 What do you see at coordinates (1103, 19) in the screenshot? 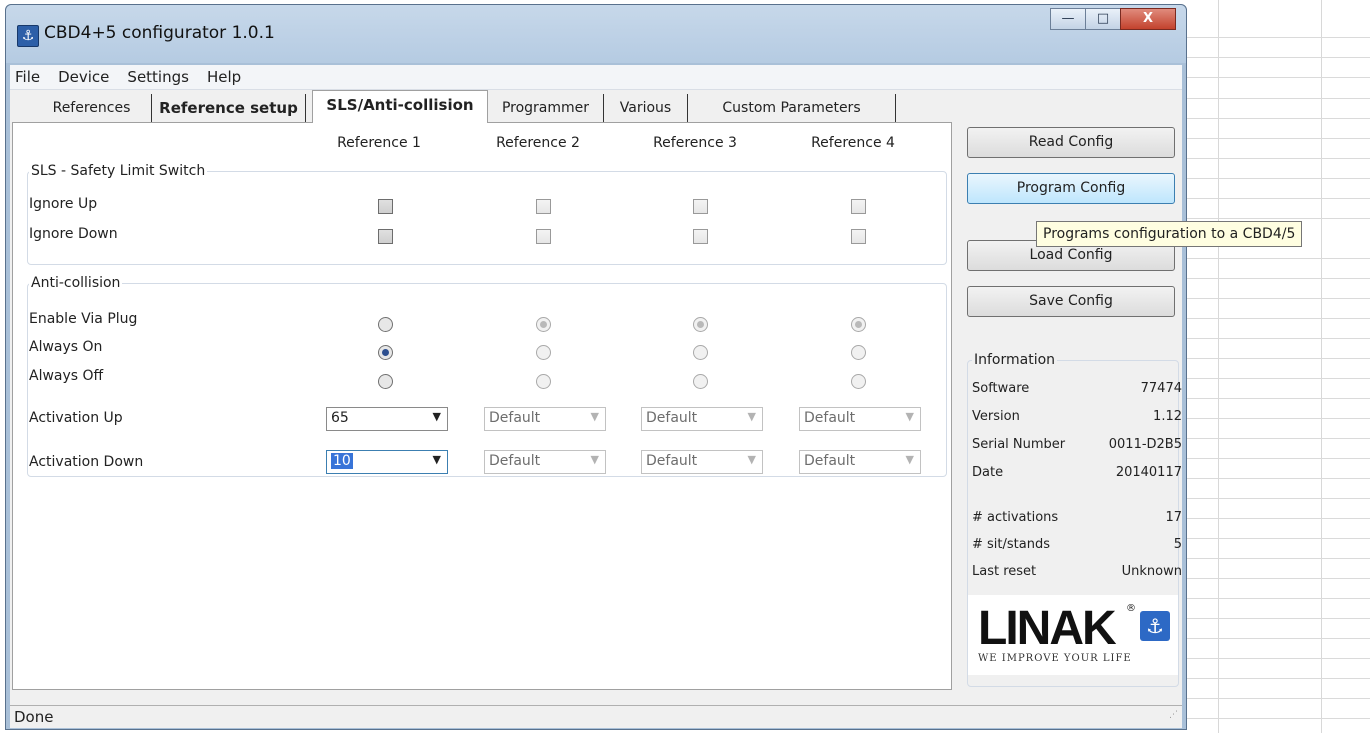
I see `maximize-button: □` at bounding box center [1103, 19].